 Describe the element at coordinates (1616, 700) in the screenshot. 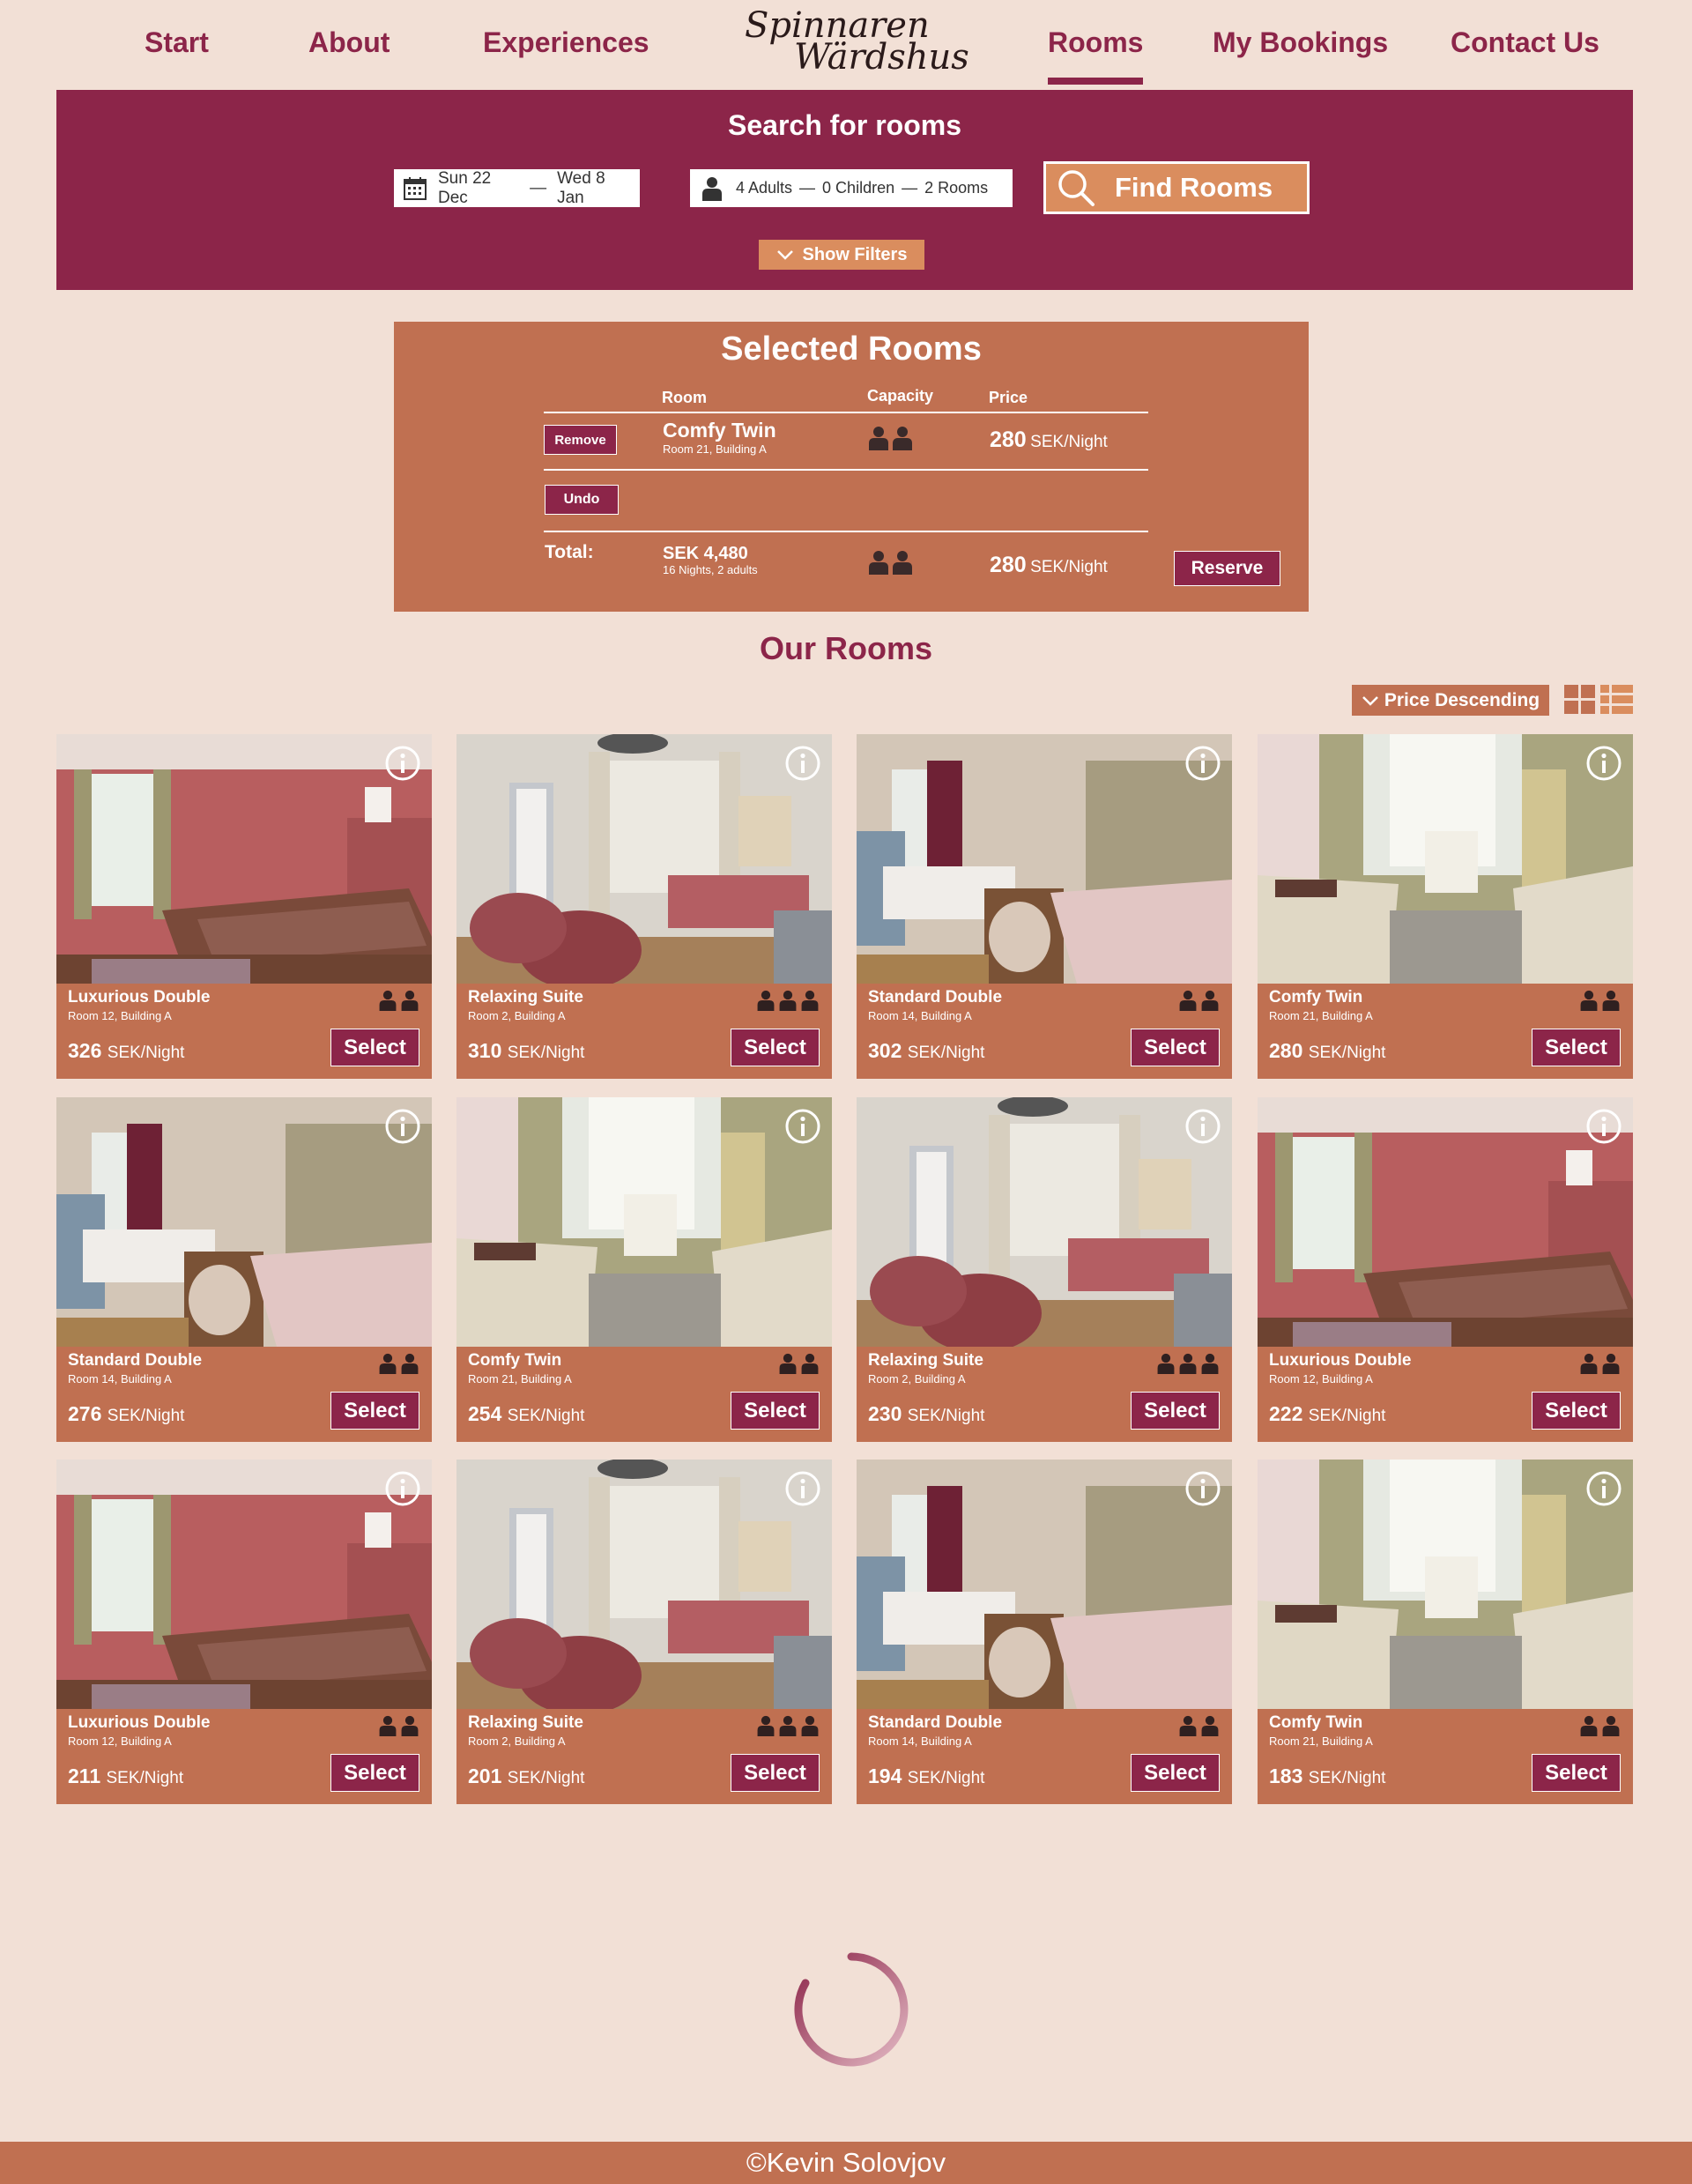

I see `list-view-icon` at that location.